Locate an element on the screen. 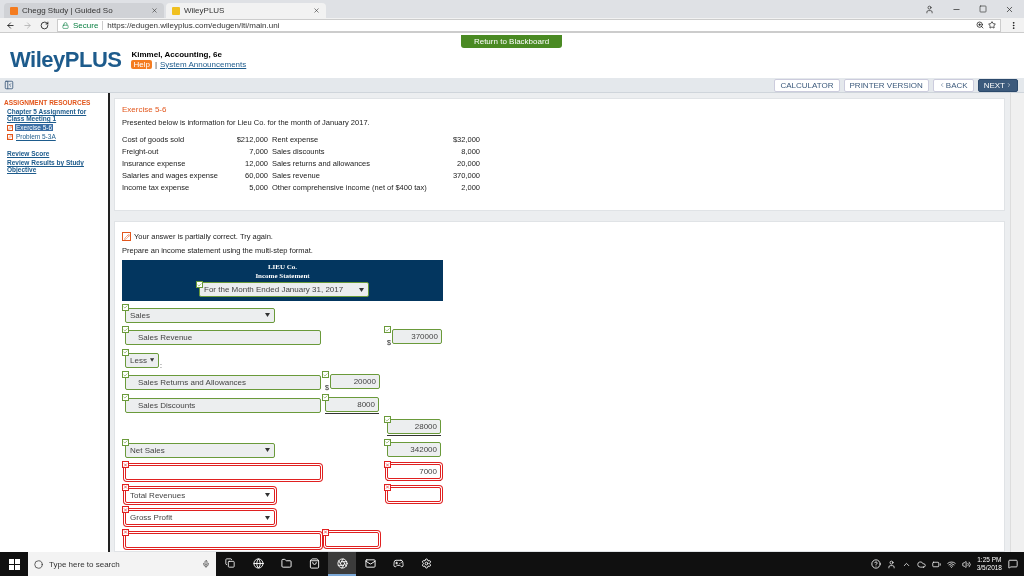 Image resolution: width=1024 pixels, height=576 pixels. toolbar-button: CALCULATOR is located at coordinates (807, 85).